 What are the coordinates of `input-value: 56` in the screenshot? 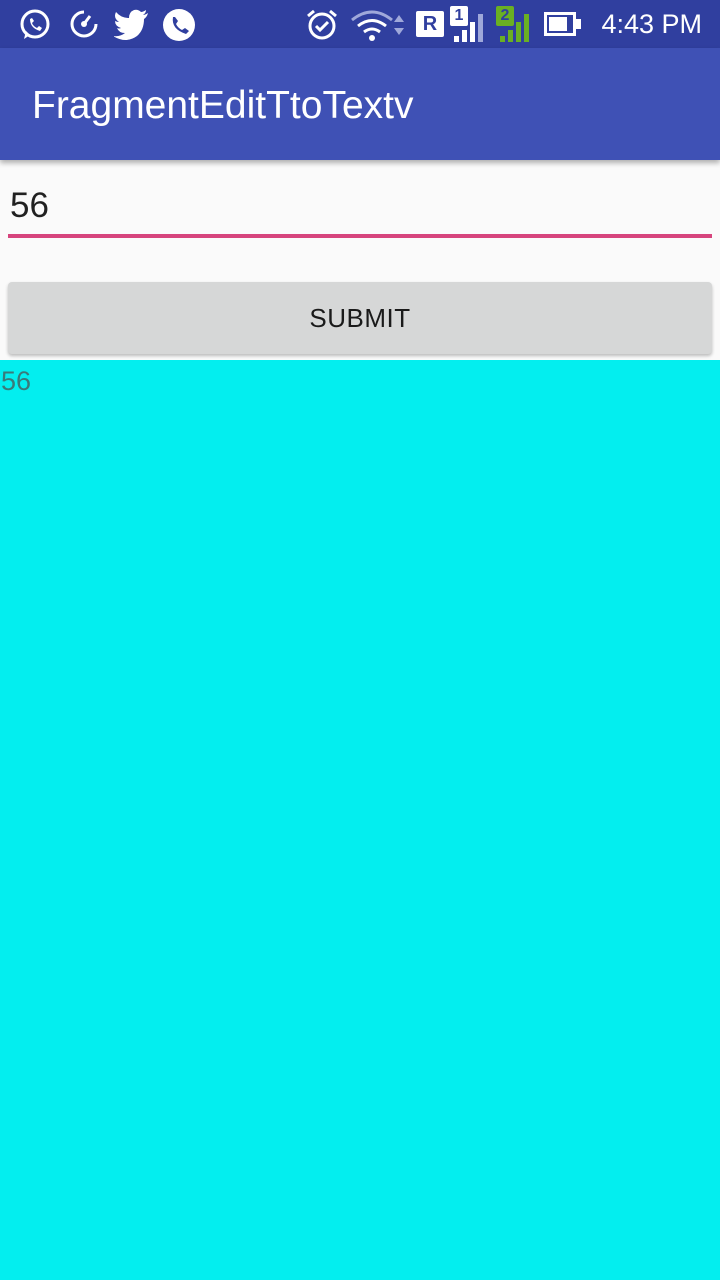 It's located at (29, 206).